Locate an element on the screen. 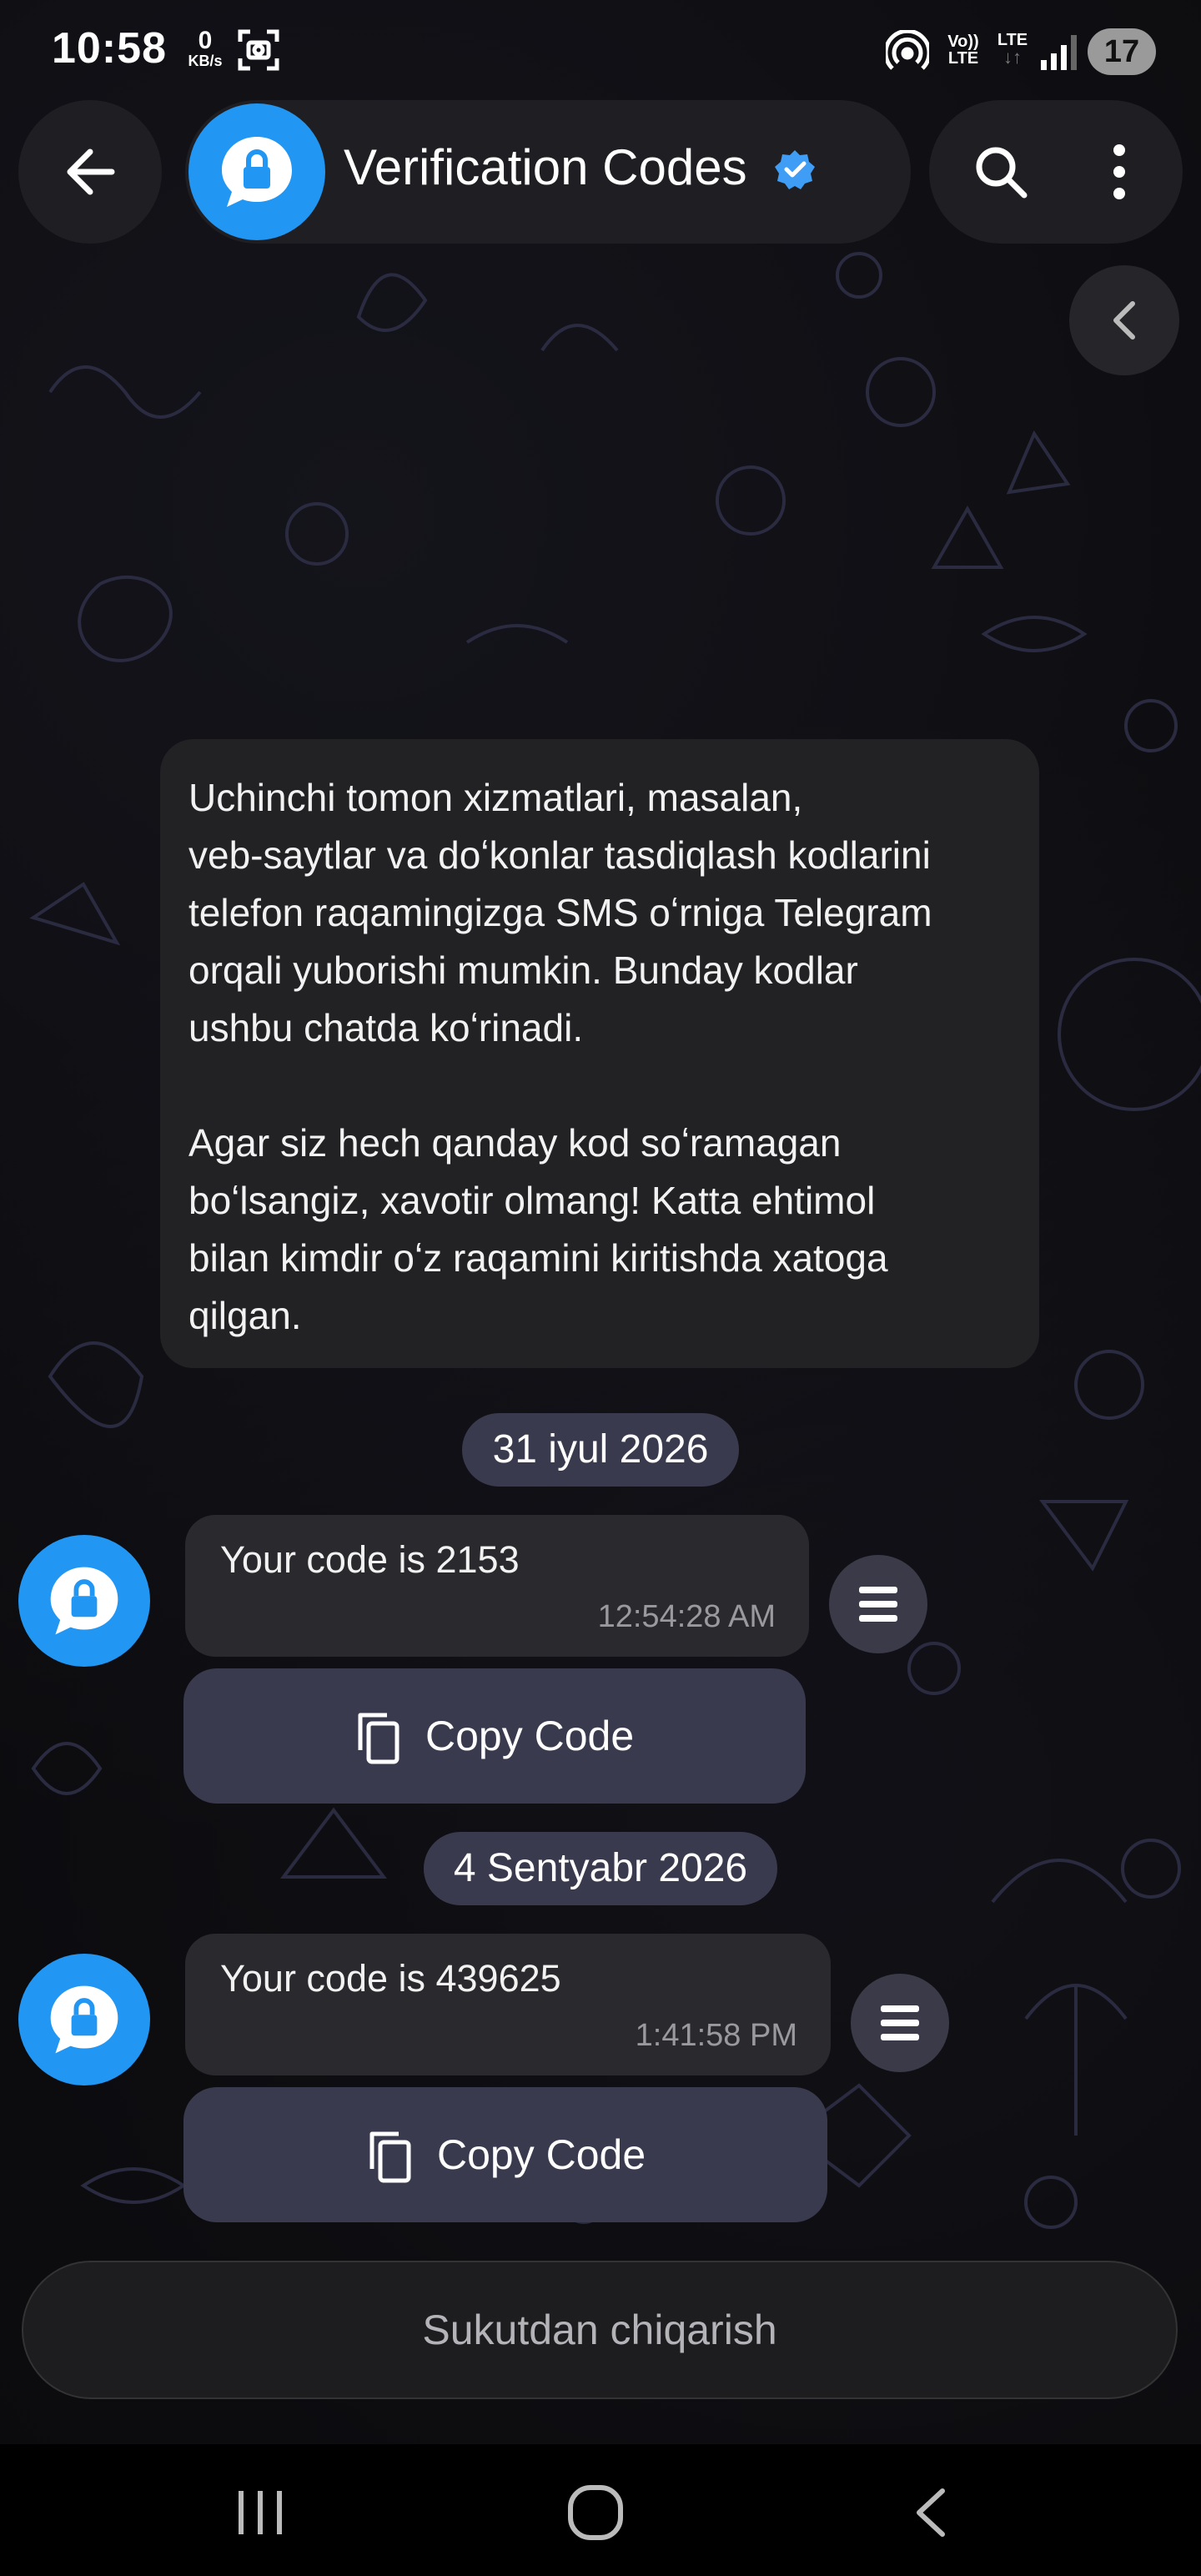 This screenshot has width=1201, height=2576. home-button is located at coordinates (596, 2511).